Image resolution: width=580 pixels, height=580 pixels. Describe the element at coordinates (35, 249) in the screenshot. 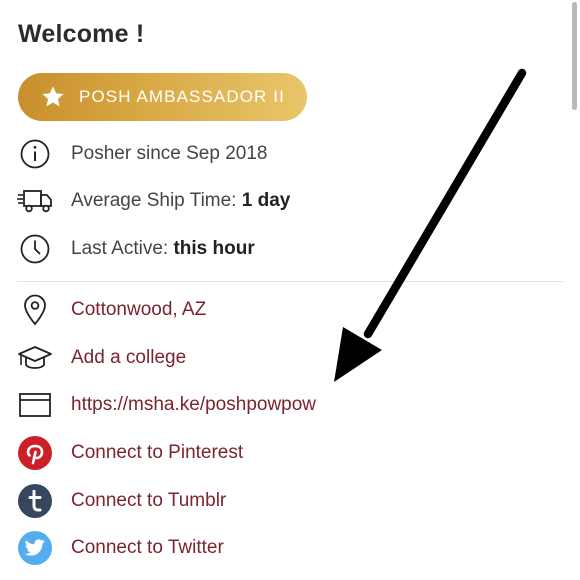

I see `clock-icon` at that location.